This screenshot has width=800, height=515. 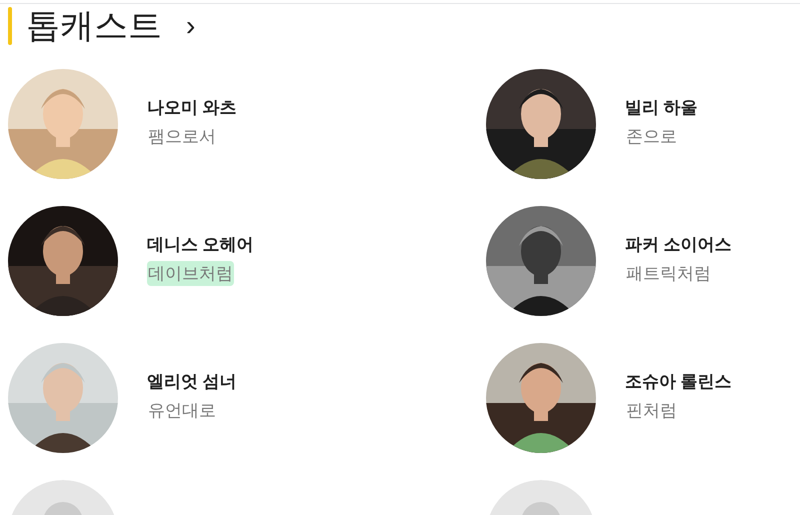 What do you see at coordinates (668, 273) in the screenshot?
I see `character-name: 패트릭처럼` at bounding box center [668, 273].